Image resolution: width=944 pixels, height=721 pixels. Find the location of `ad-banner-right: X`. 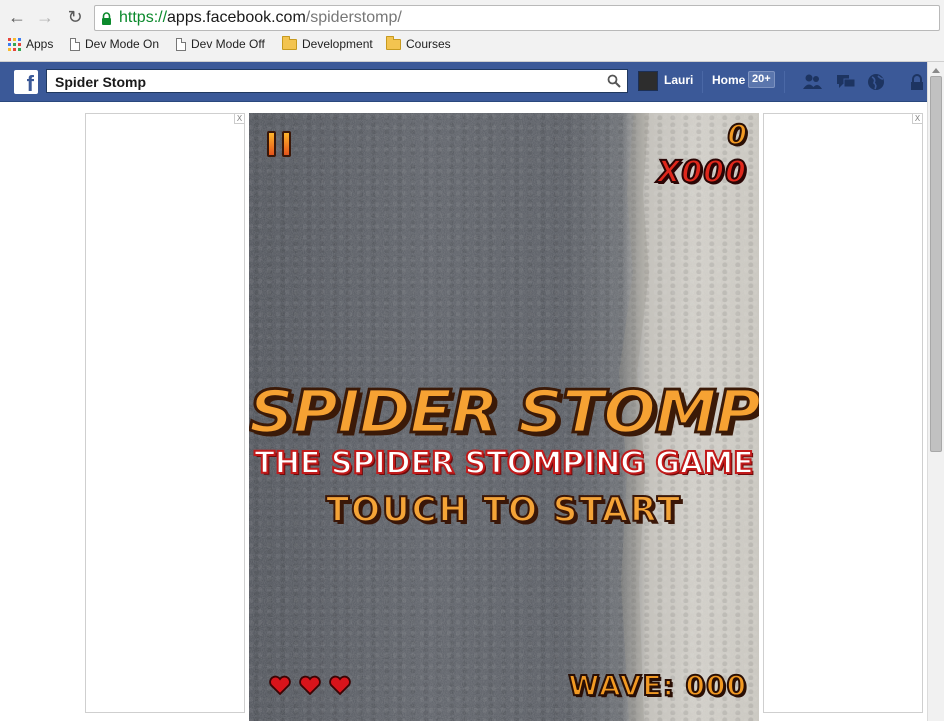

ad-banner-right: X is located at coordinates (843, 413).